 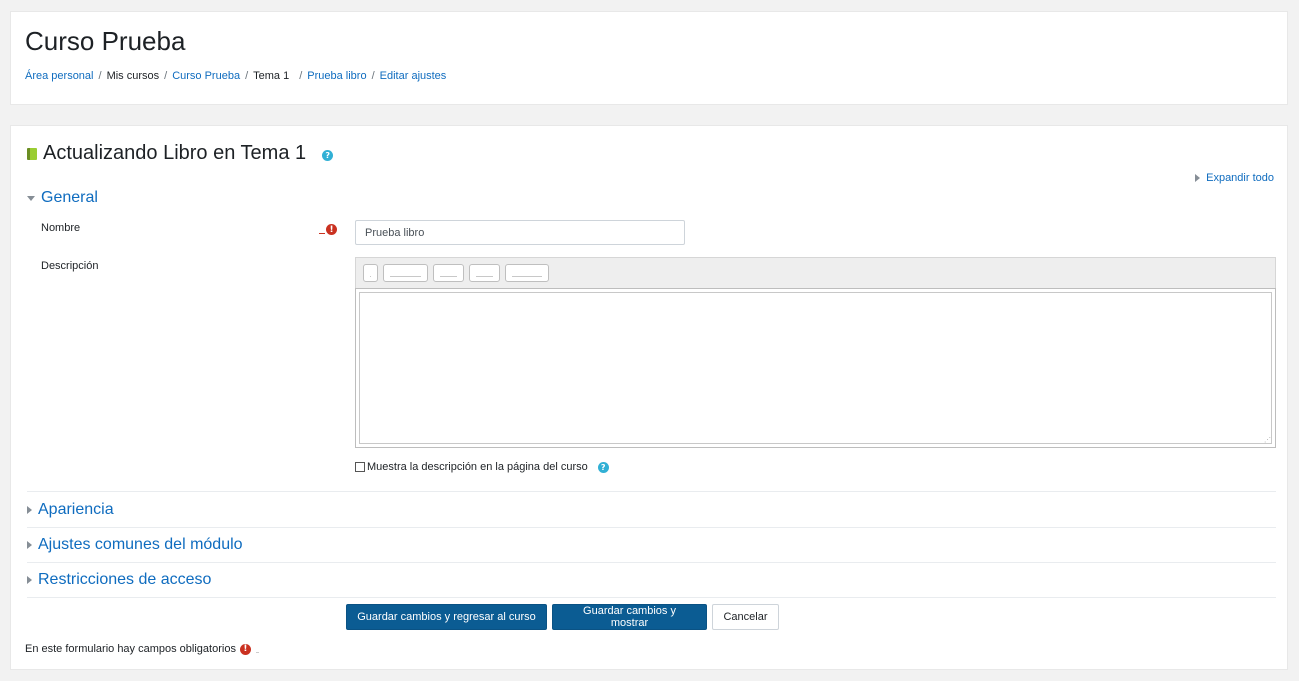 I want to click on expand-all-link: Expandir todo, so click(x=1234, y=178).